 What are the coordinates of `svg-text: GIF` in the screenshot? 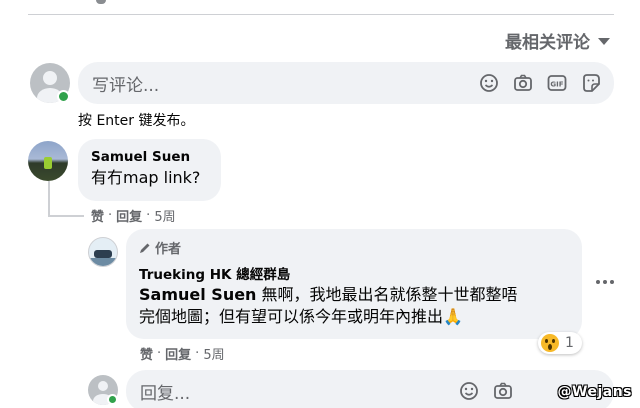 It's located at (556, 85).